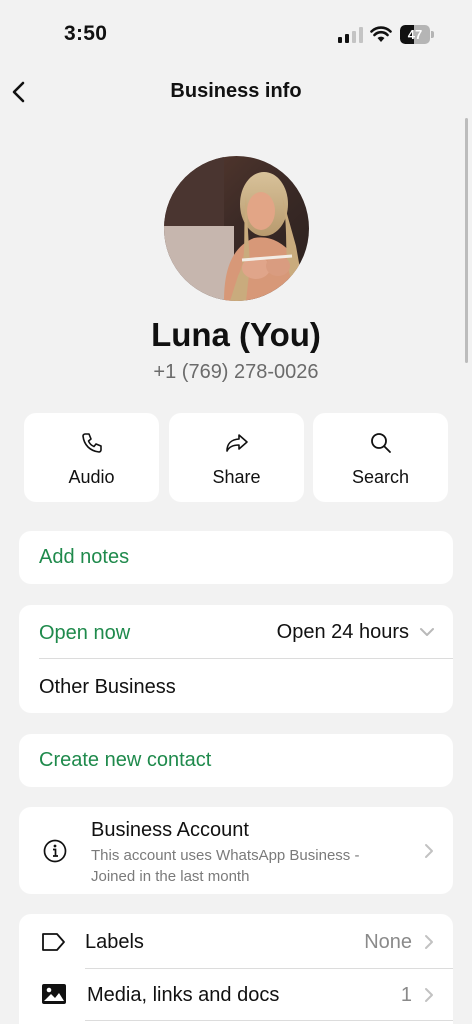 The image size is (472, 1024). What do you see at coordinates (53, 942) in the screenshot?
I see `label-tag-icon` at bounding box center [53, 942].